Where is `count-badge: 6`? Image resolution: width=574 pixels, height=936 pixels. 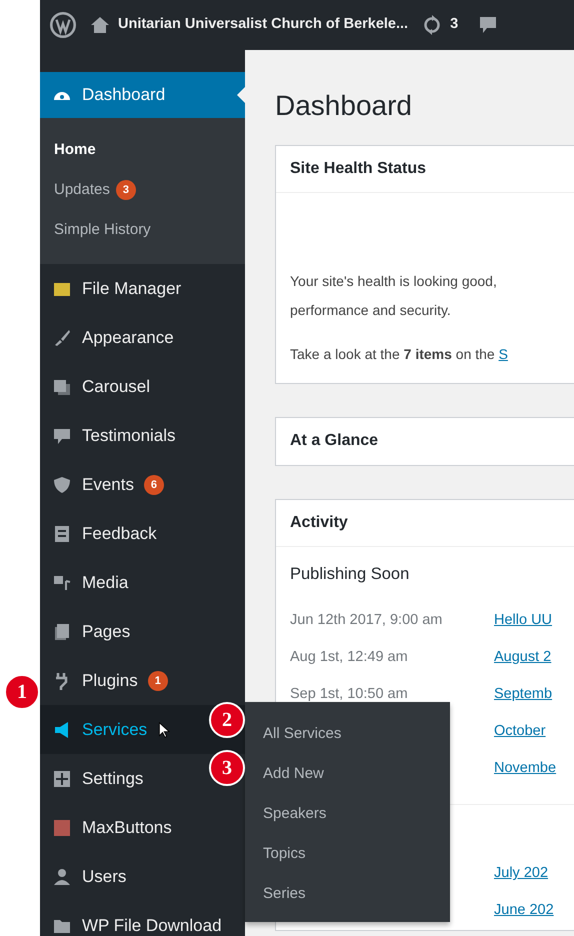 count-badge: 6 is located at coordinates (154, 484).